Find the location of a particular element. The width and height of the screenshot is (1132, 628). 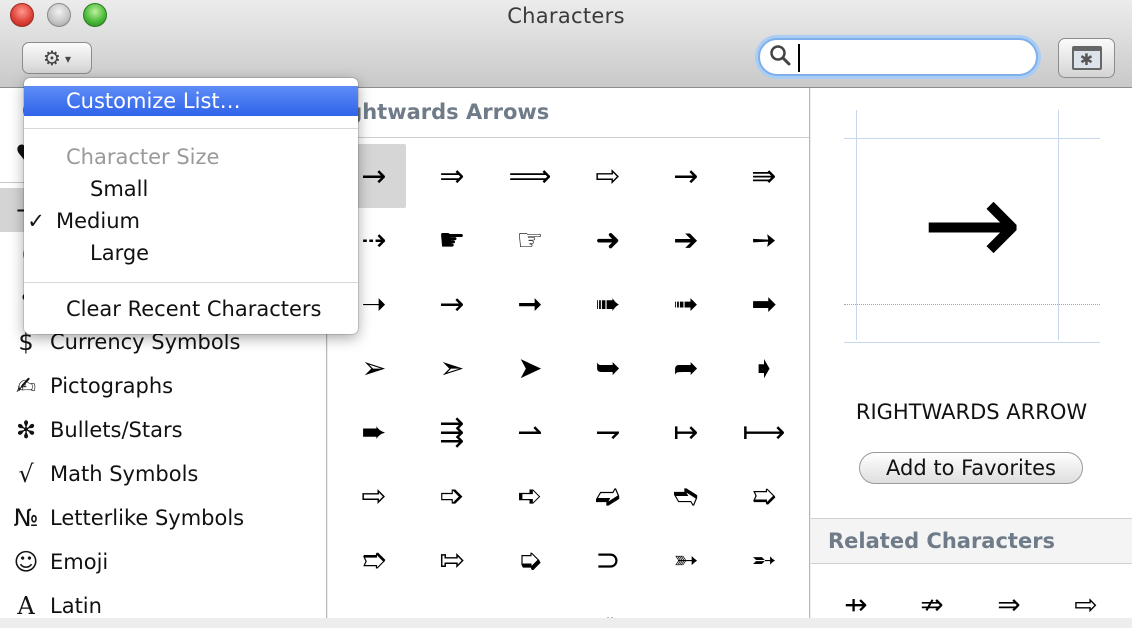

sidebar-item-pictographs: ✍ Pictographs is located at coordinates (163, 386).